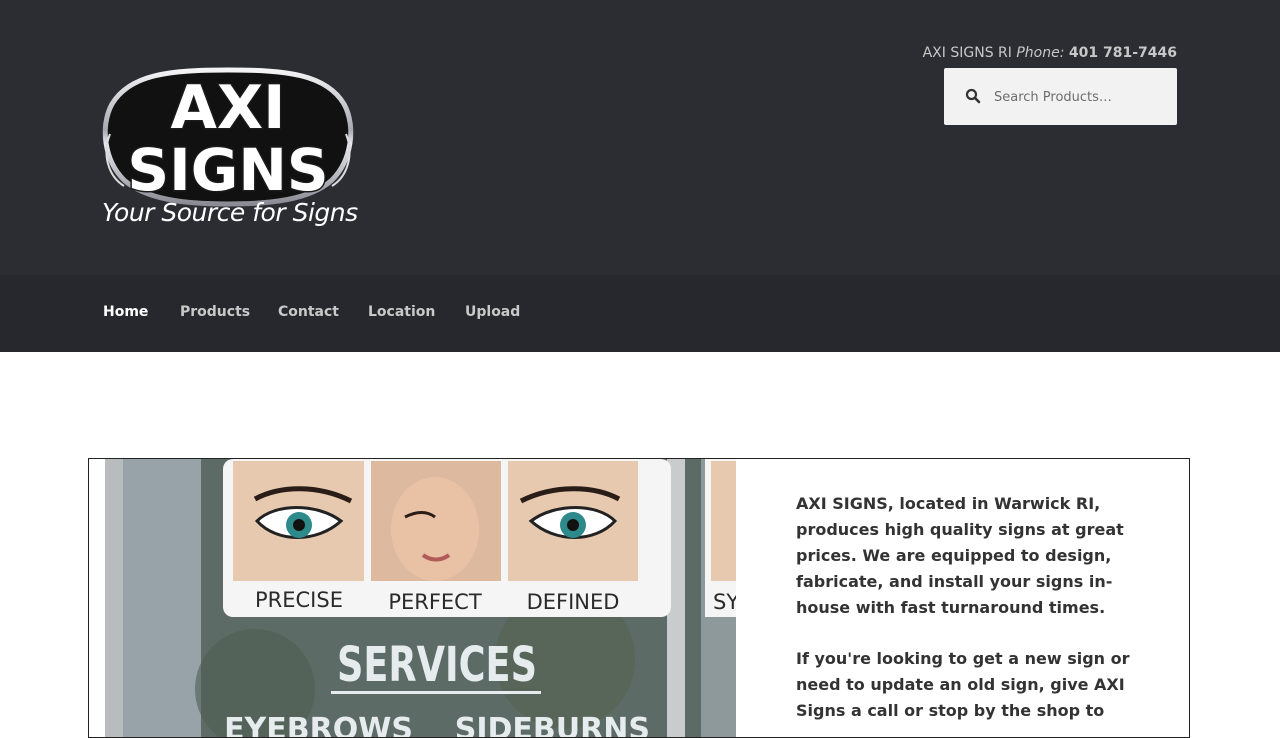 The image size is (1280, 738). What do you see at coordinates (437, 725) in the screenshot?
I see `sign-services-line: EYEBROWS SIDEBURNS` at bounding box center [437, 725].